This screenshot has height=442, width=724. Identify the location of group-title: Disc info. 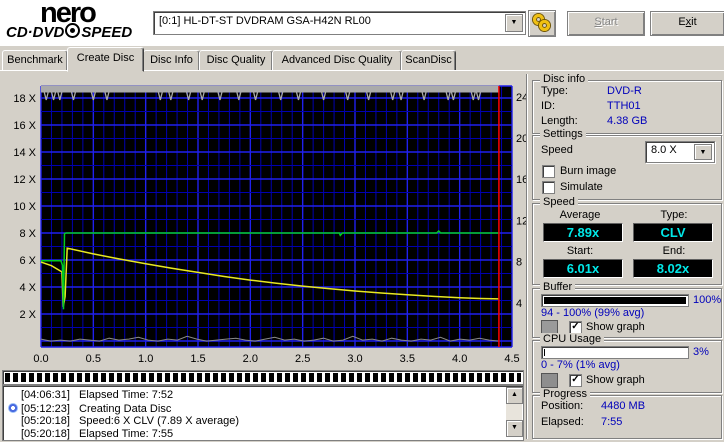
(564, 79).